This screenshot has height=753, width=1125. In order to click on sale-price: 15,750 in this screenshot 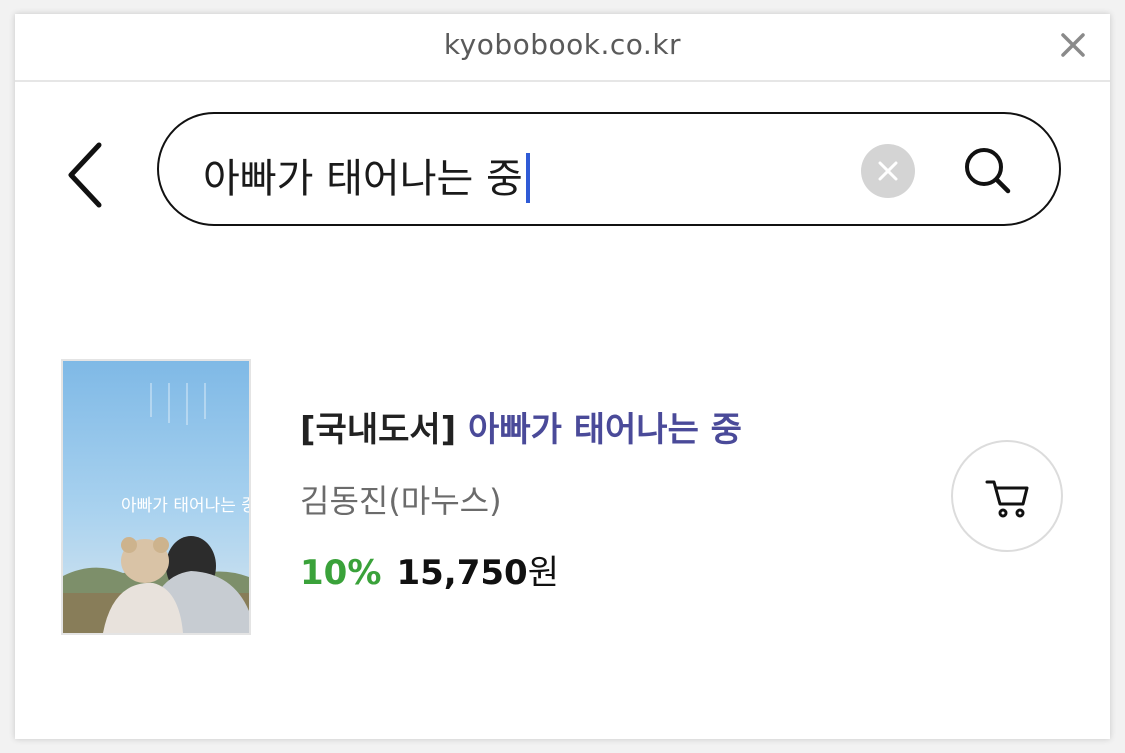, I will do `click(462, 573)`.